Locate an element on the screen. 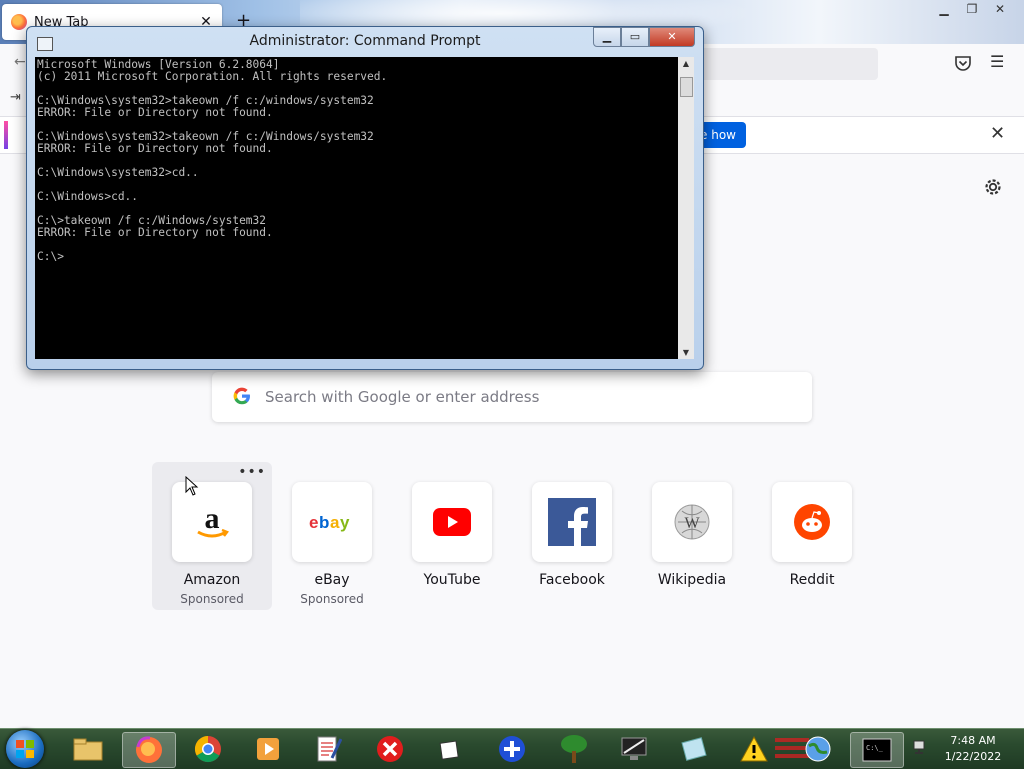 The image size is (1024, 769). cmd-maximize-button: ▭ is located at coordinates (635, 37).